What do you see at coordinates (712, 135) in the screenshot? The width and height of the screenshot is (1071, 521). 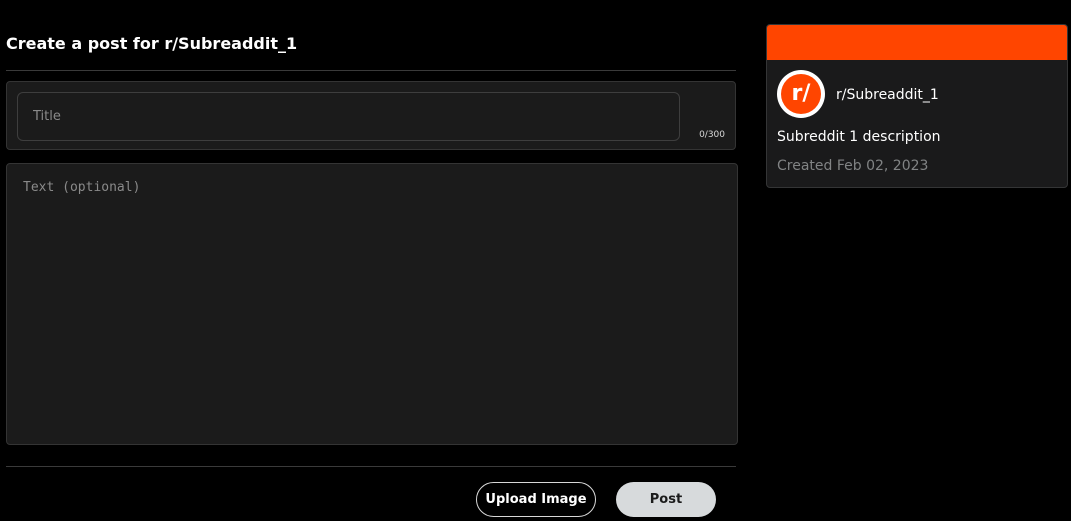 I see `title-char-count: 0/300` at bounding box center [712, 135].